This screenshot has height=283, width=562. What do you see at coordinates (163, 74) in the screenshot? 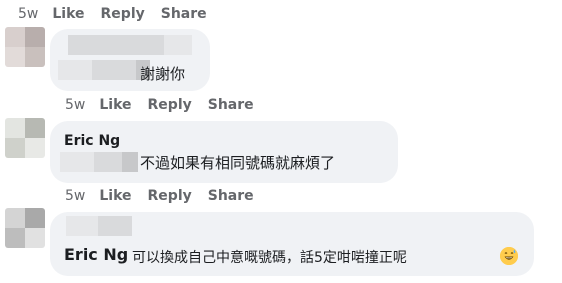
I see `comment-text: 謝謝你` at bounding box center [163, 74].